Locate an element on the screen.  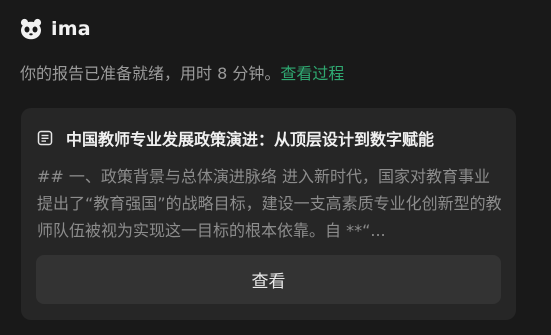
panda-icon is located at coordinates (31, 29).